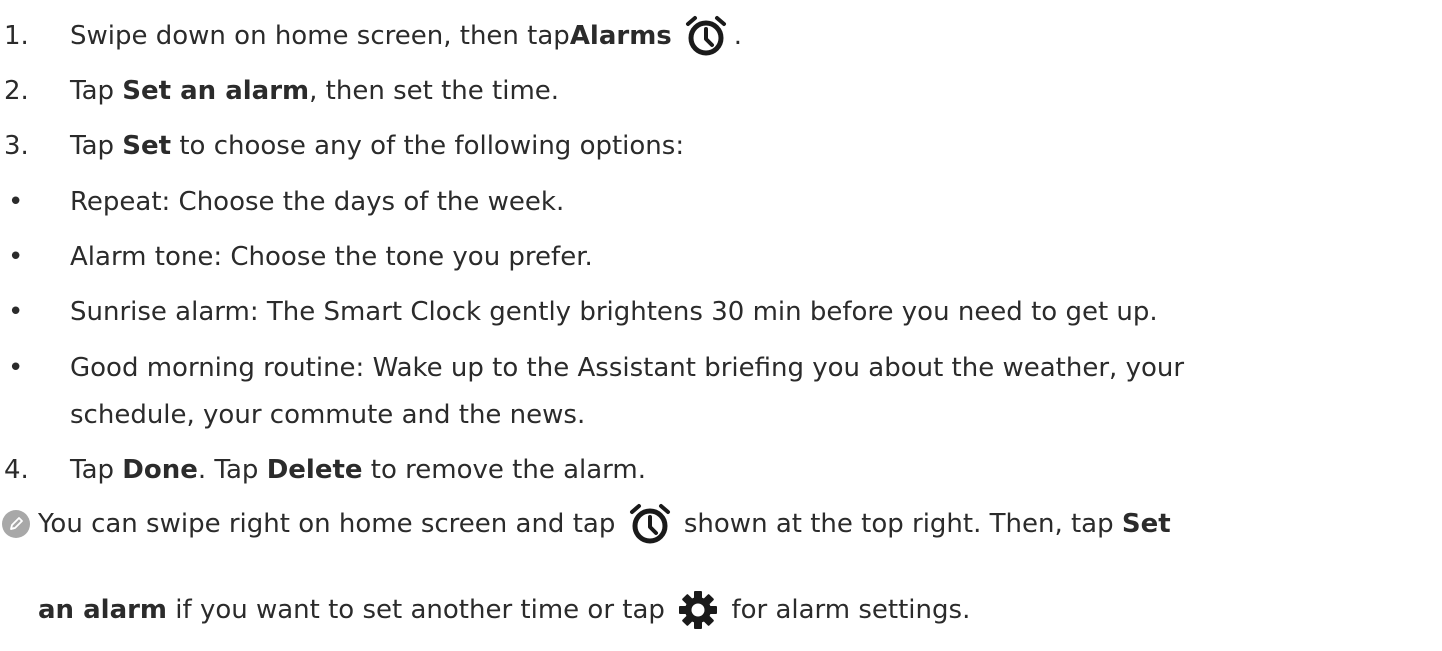 The image size is (1442, 651). I want to click on note-text-bold: an alarm, so click(103, 610).